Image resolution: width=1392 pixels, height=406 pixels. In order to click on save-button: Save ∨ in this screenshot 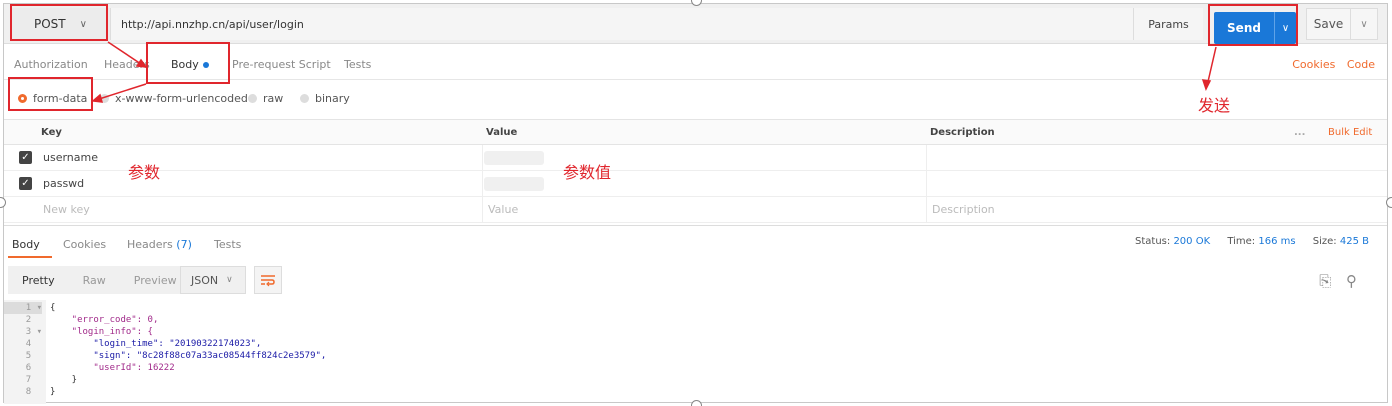, I will do `click(1342, 24)`.